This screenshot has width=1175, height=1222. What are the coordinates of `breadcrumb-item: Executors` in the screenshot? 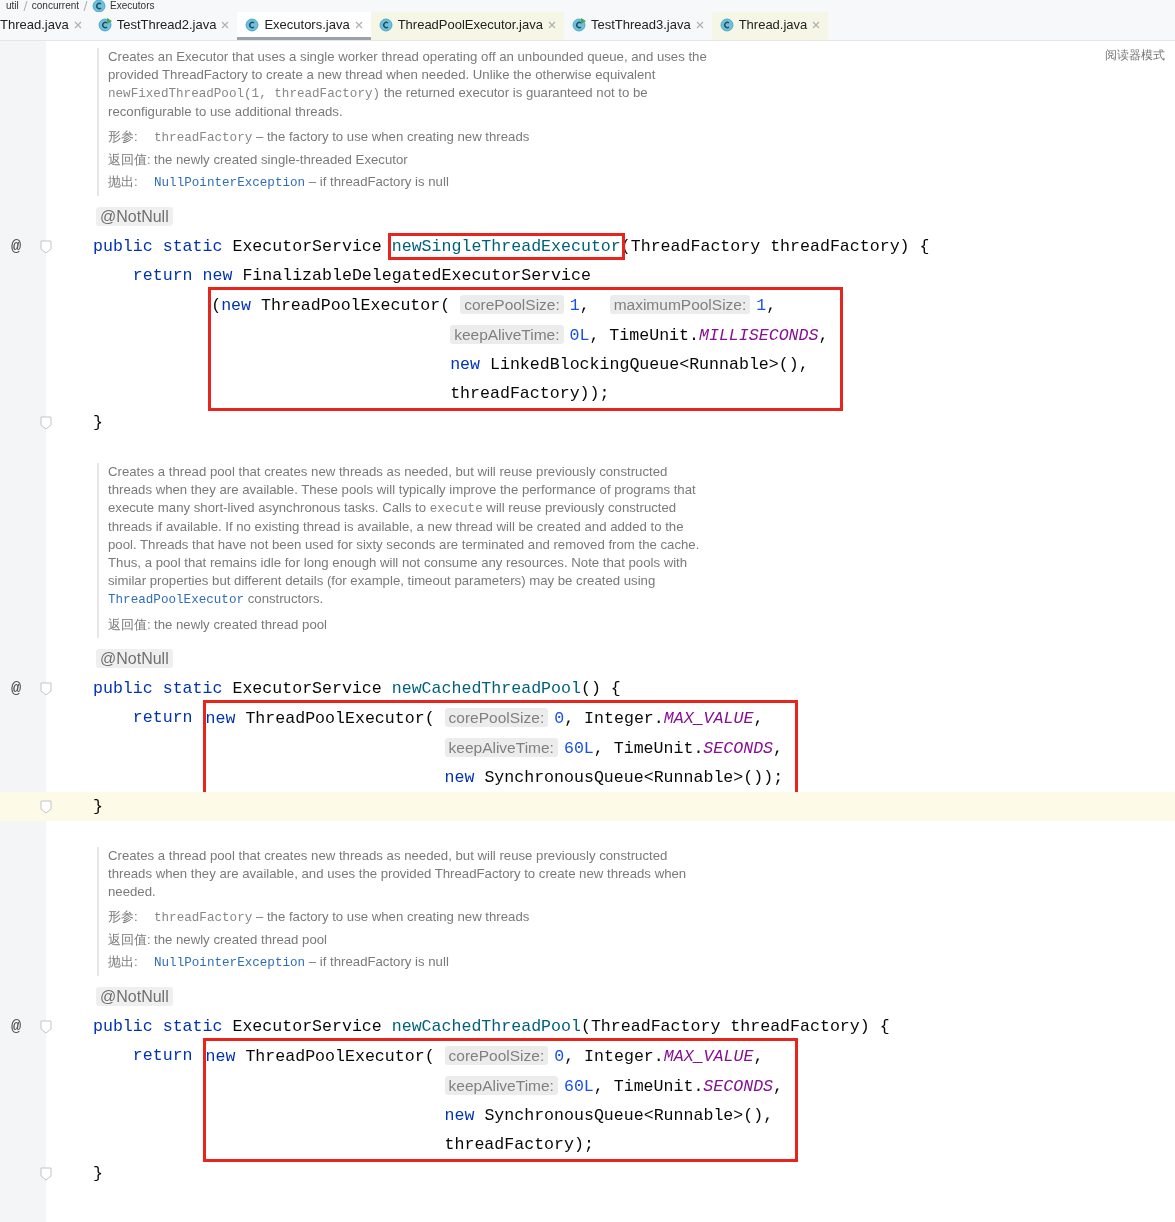 It's located at (132, 6).